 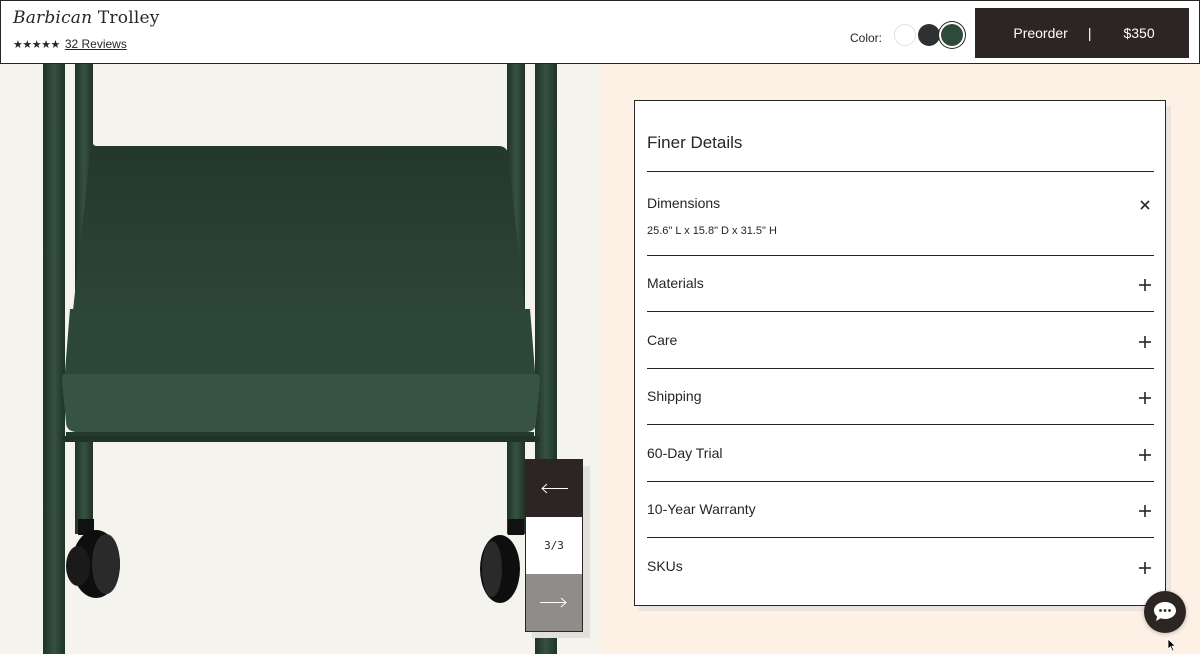 I want to click on product-title-regular: Trolley, so click(x=128, y=18).